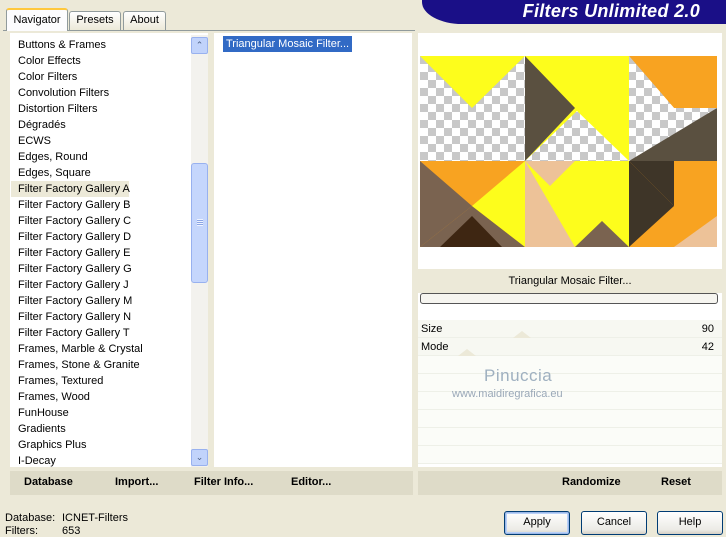 The height and width of the screenshot is (537, 726). I want to click on category-scrollbar: ⌃ ⌄, so click(199, 251).